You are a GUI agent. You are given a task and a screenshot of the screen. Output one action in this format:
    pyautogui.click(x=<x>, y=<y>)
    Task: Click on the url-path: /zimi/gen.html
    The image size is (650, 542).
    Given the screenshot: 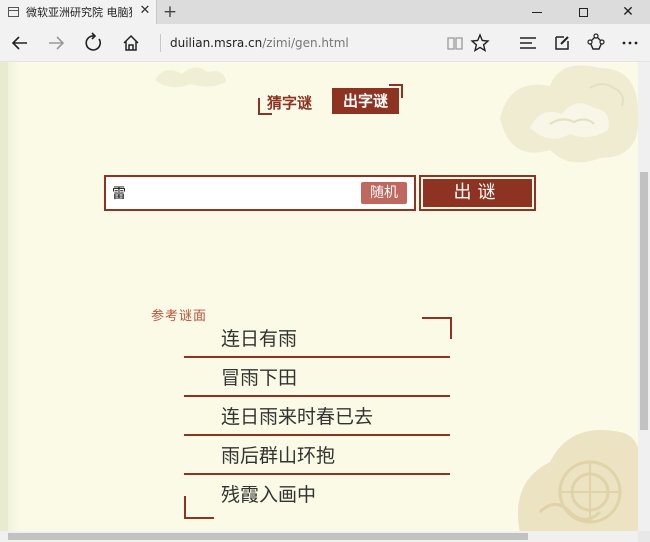 What is the action you would take?
    pyautogui.click(x=305, y=43)
    